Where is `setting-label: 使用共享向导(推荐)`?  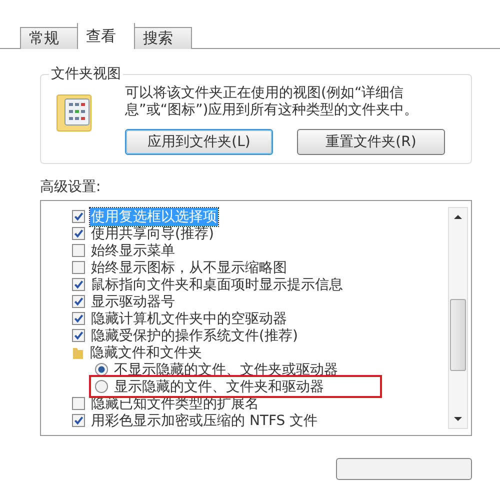
setting-label: 使用共享向导(推荐) is located at coordinates (152, 233).